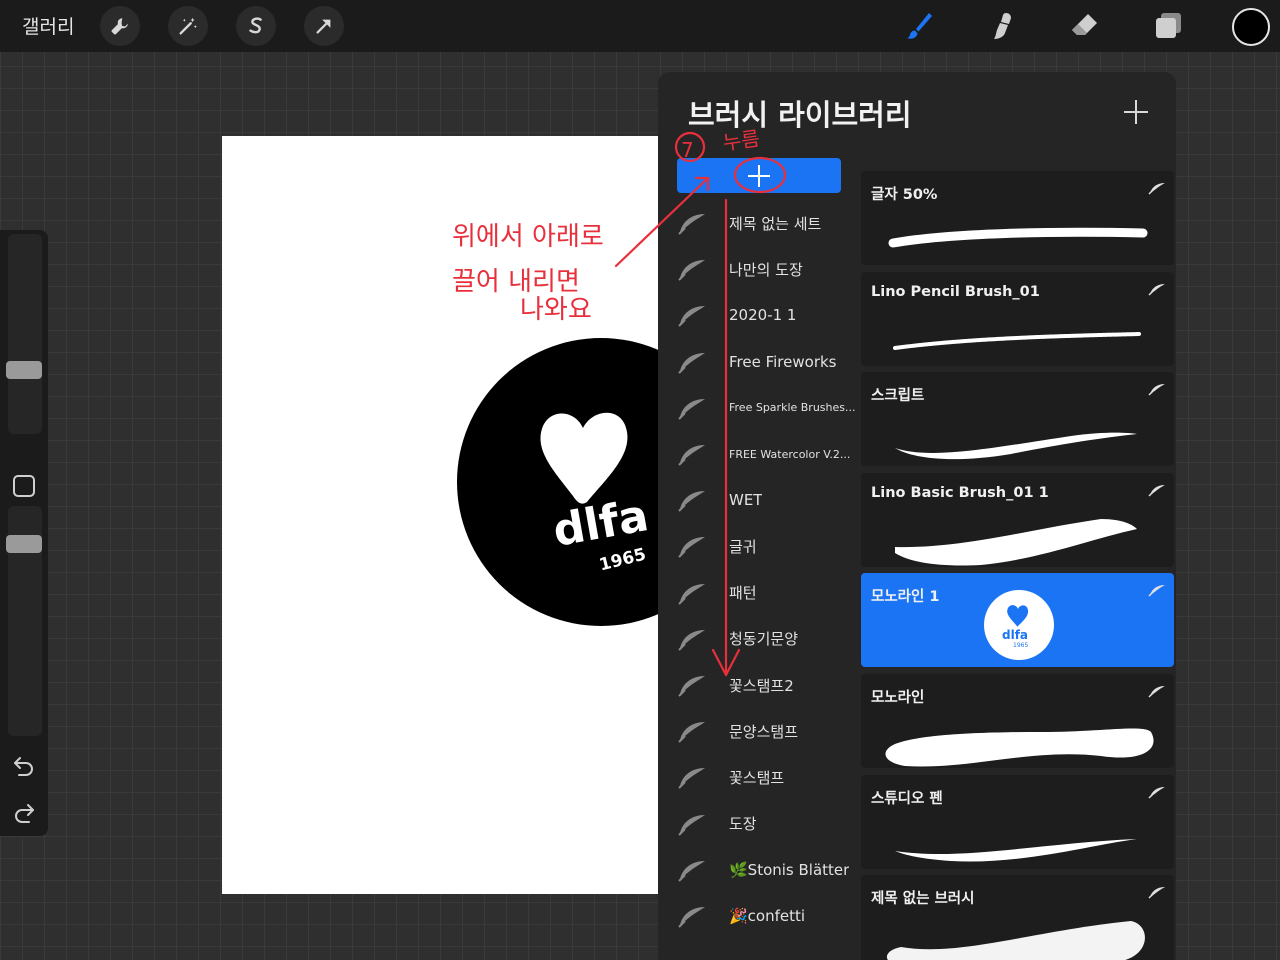 This screenshot has height=960, width=1280. I want to click on undo-icon, so click(24, 765).